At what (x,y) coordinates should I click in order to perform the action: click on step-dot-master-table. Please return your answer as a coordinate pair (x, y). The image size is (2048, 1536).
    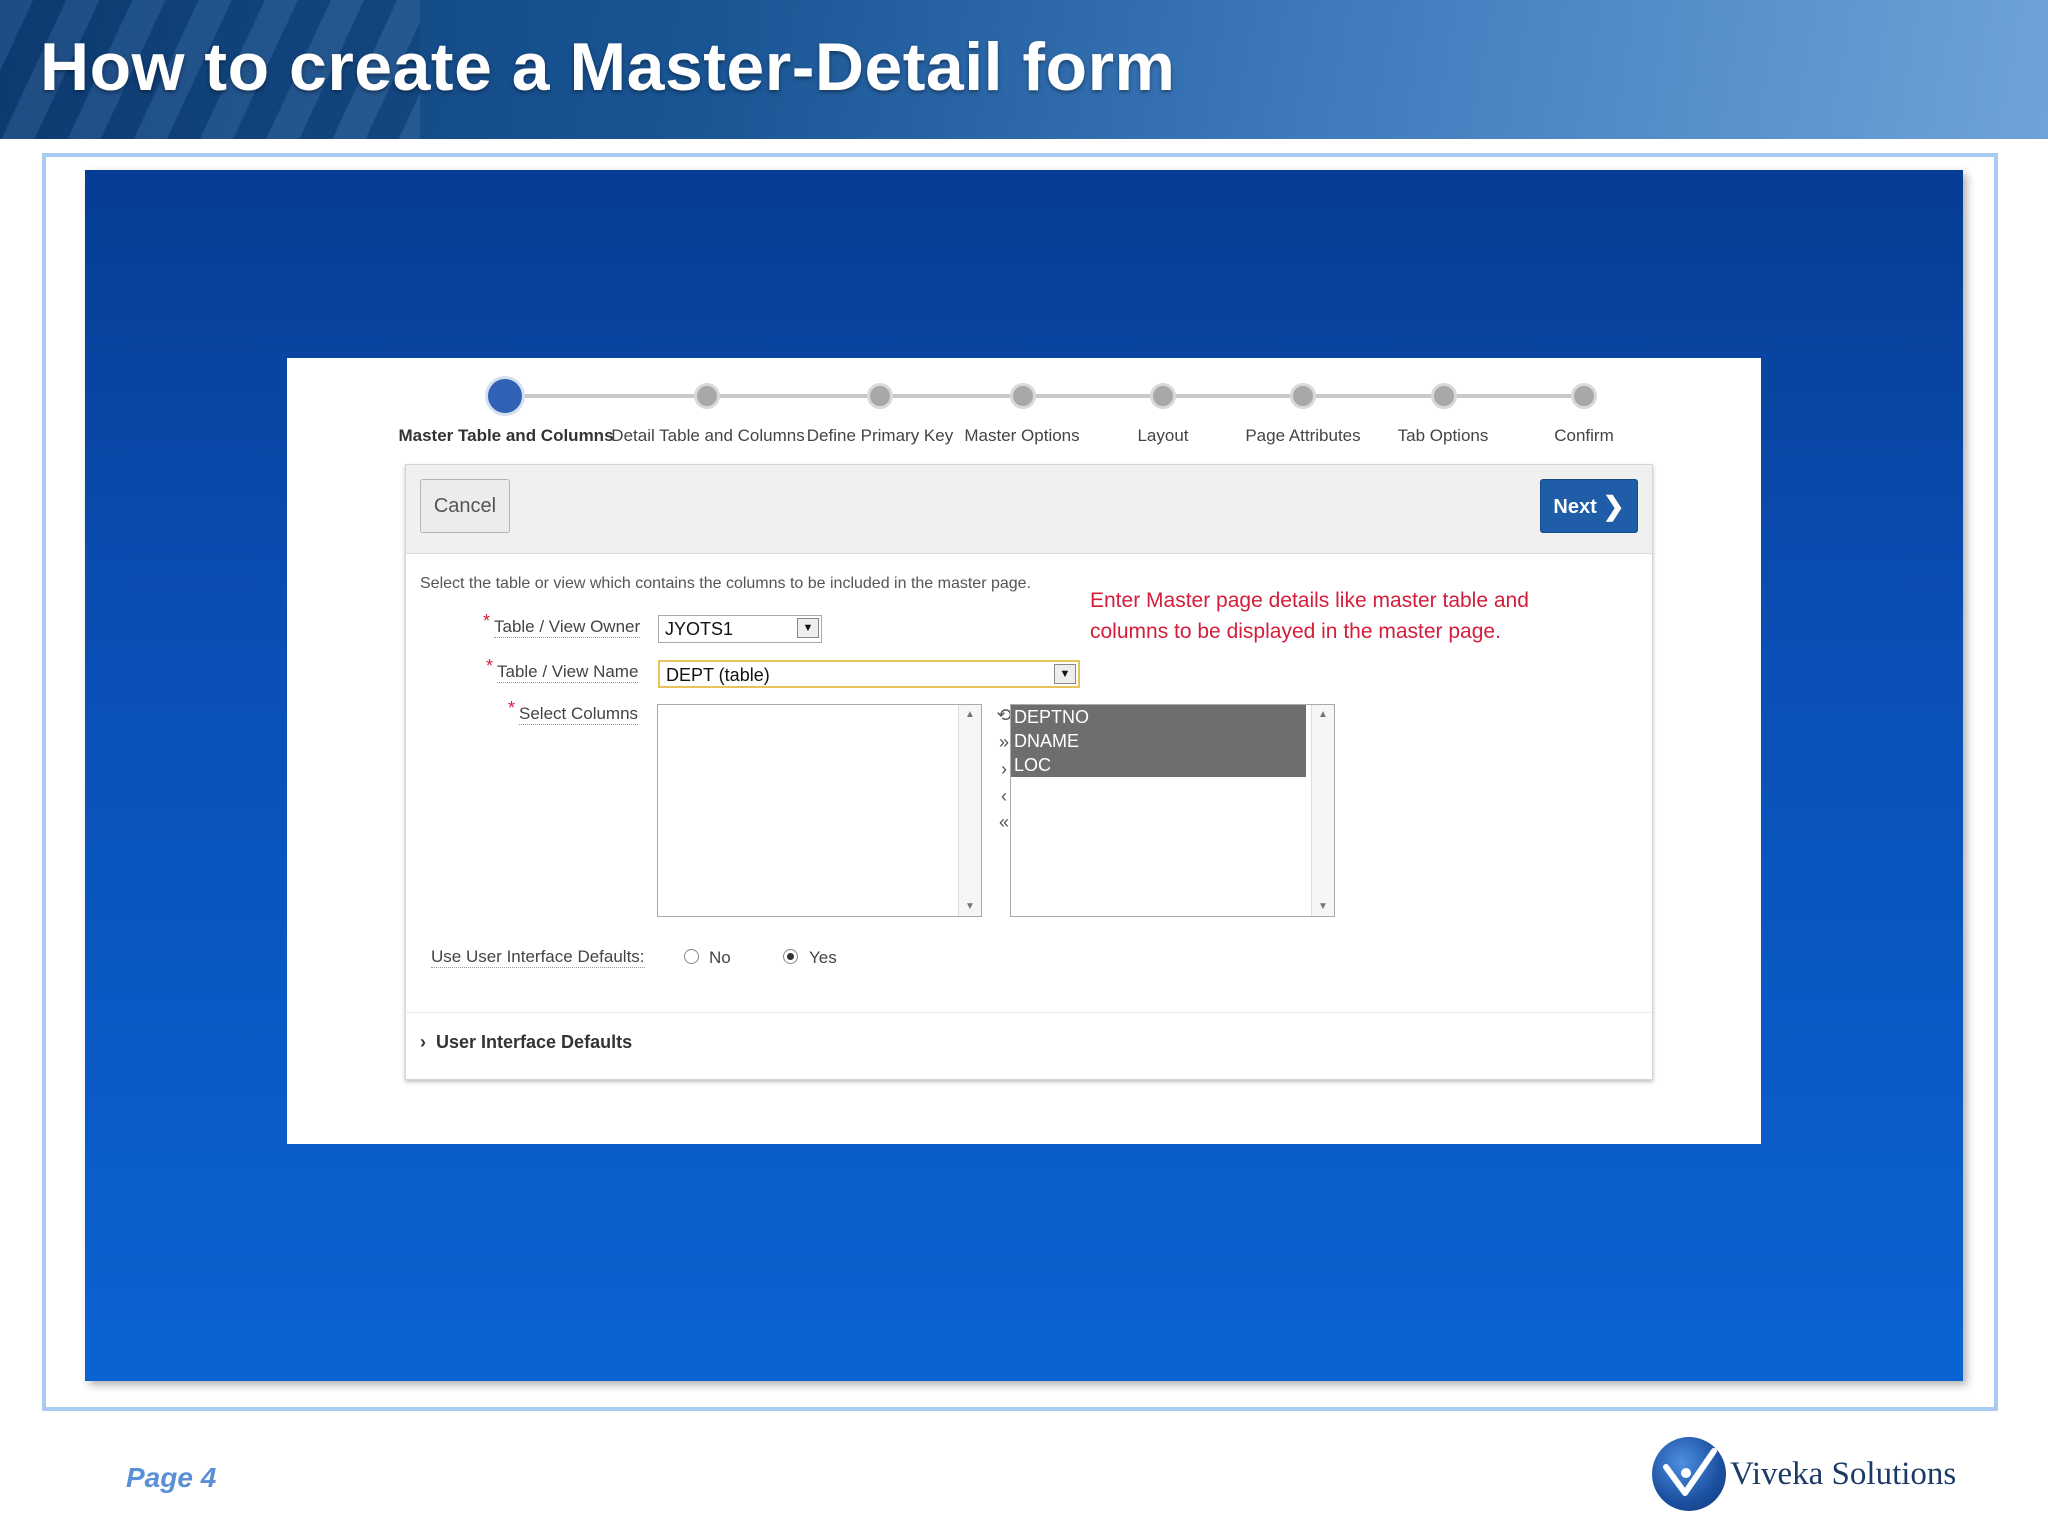
    Looking at the image, I should click on (505, 396).